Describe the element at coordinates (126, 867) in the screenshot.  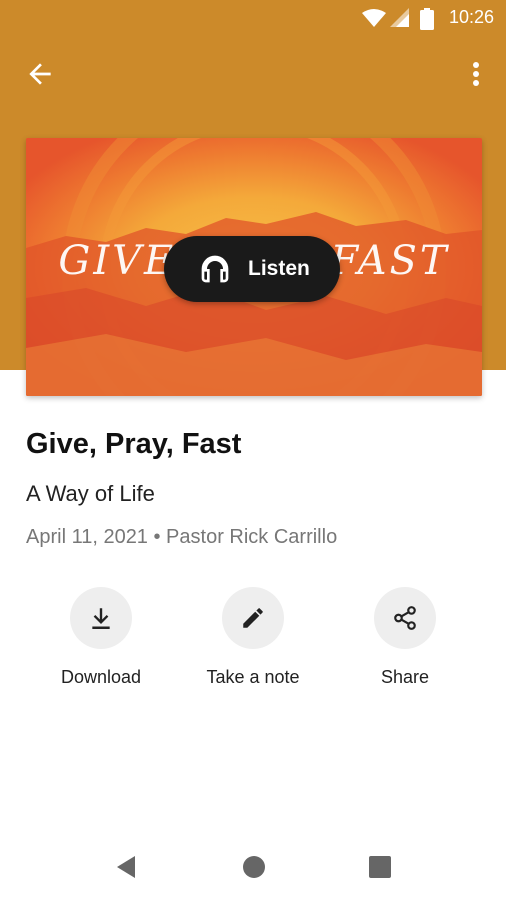
I see `nav-back-icon` at that location.